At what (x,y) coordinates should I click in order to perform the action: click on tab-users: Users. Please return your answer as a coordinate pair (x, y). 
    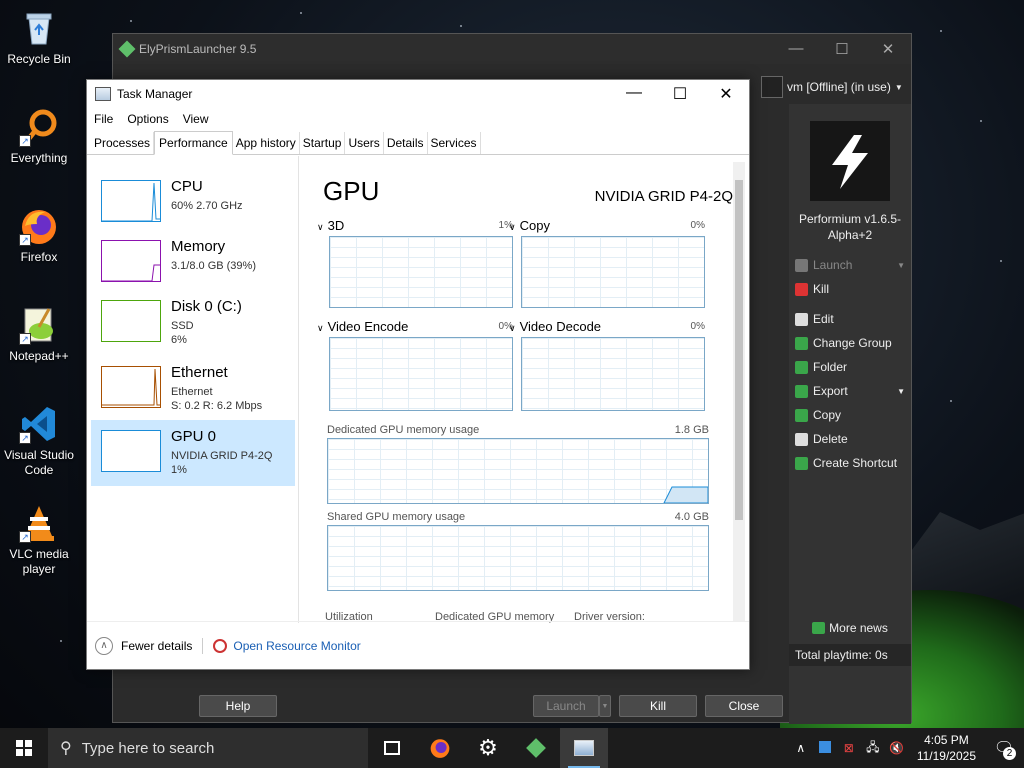
    Looking at the image, I should click on (364, 143).